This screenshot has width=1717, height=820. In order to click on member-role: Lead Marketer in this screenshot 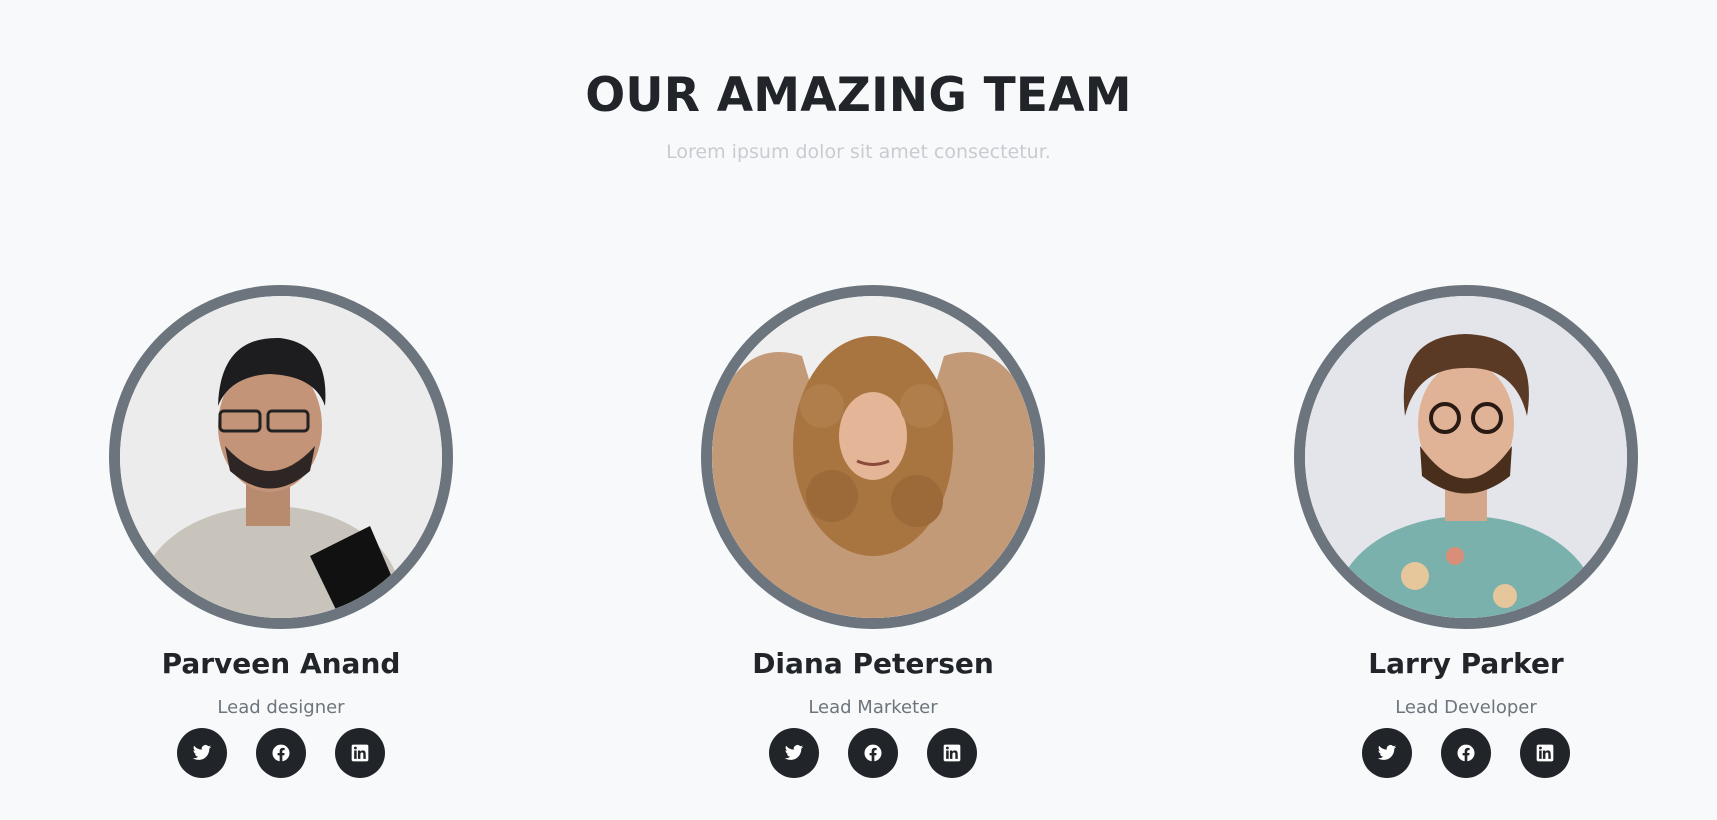, I will do `click(873, 707)`.